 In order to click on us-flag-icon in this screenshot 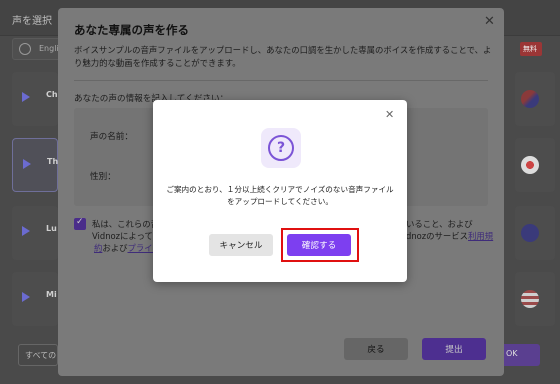, I will do `click(530, 299)`.